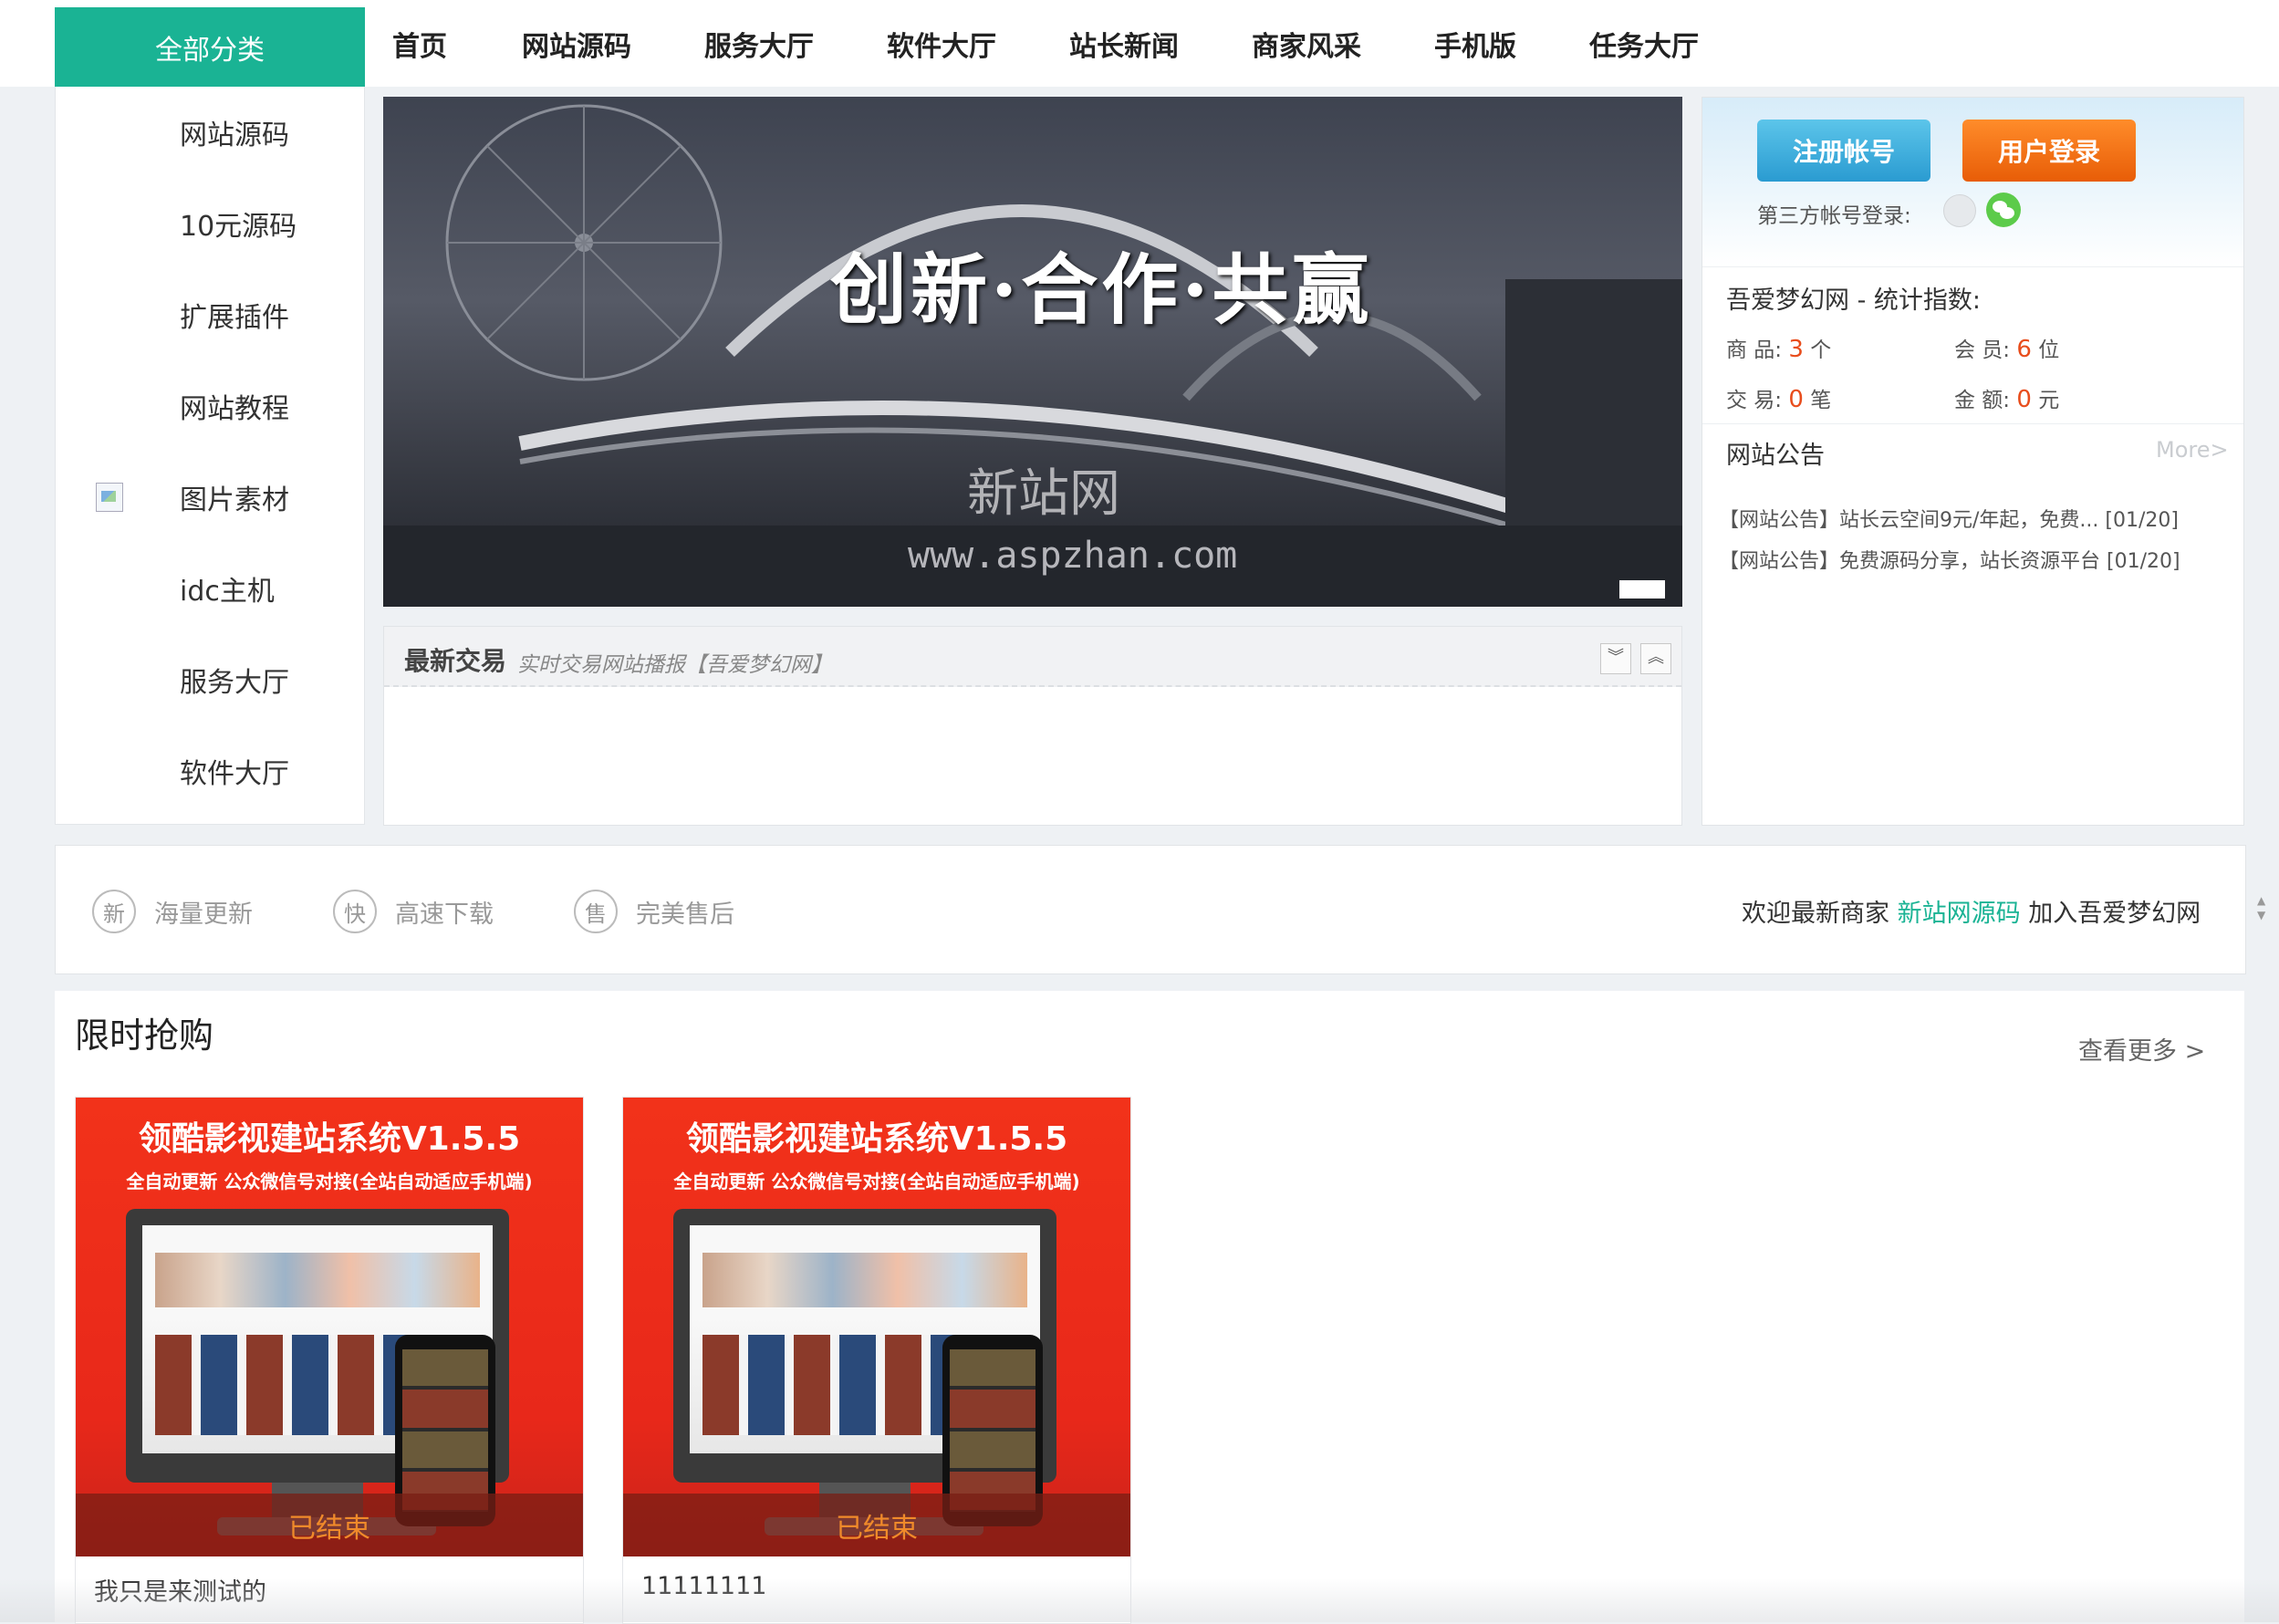 The width and height of the screenshot is (2279, 1624). Describe the element at coordinates (455, 661) in the screenshot. I see `latest-trades-title: 最新交易` at that location.